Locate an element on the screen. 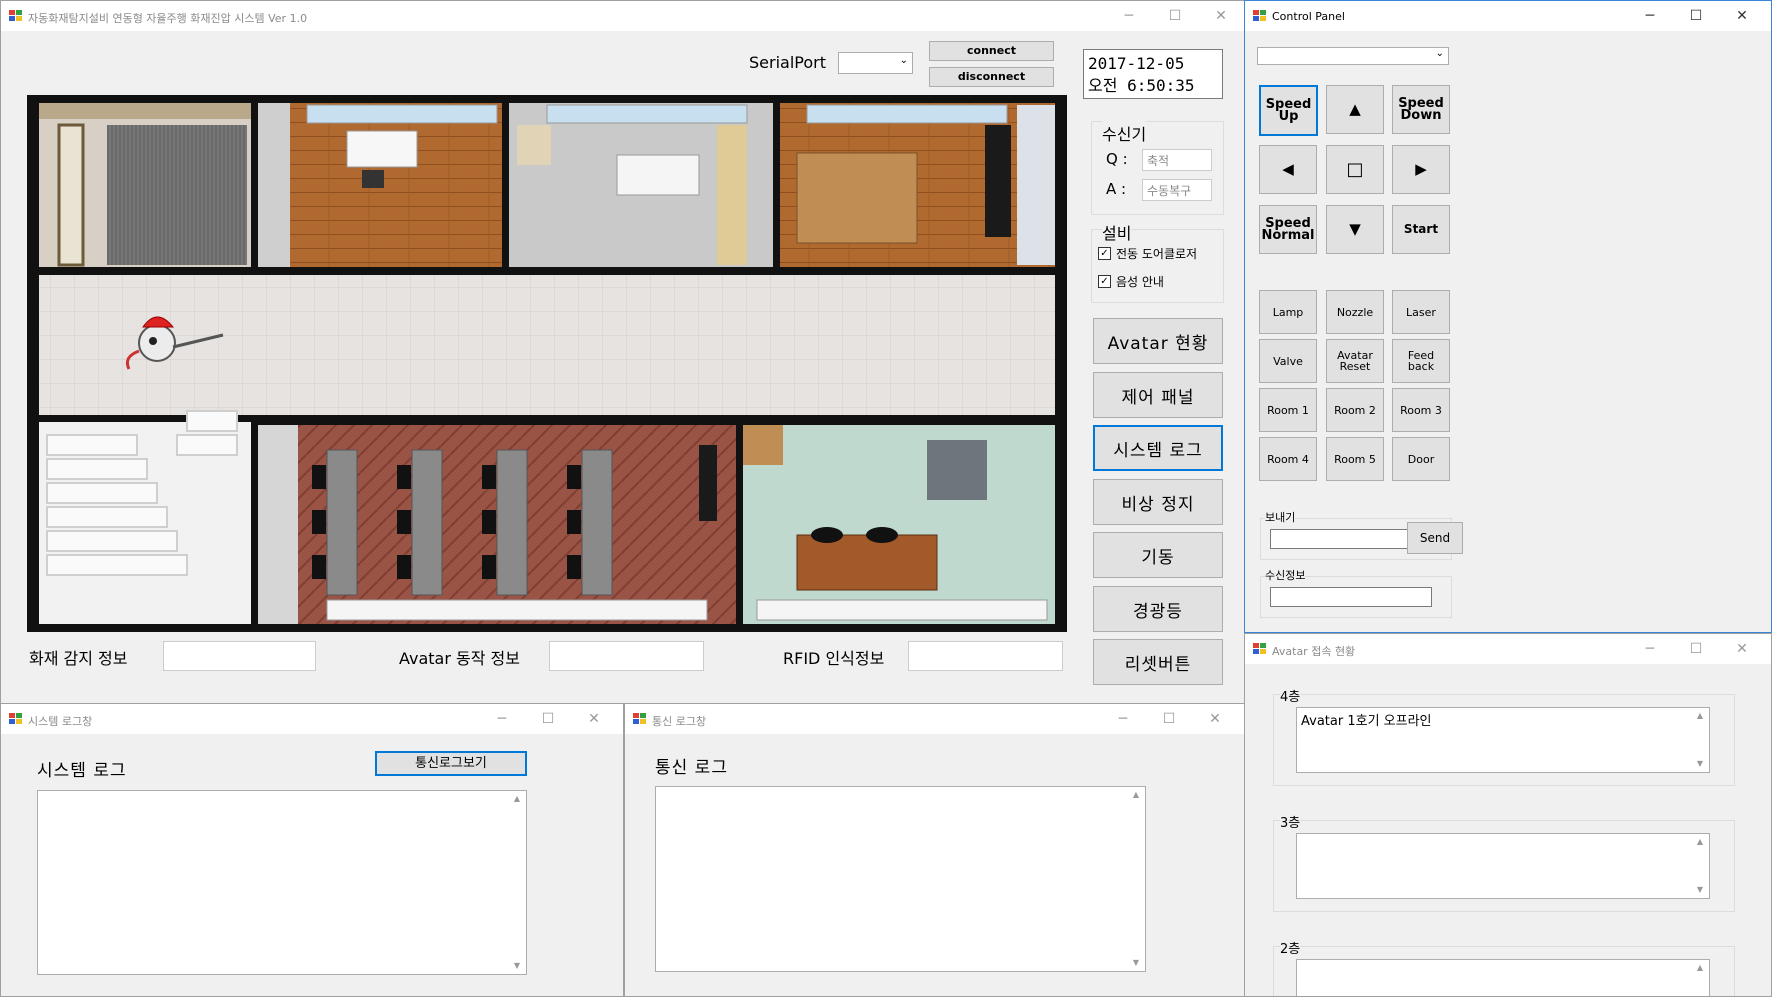  checkbox-checked-icon: ✓ is located at coordinates (1104, 253).